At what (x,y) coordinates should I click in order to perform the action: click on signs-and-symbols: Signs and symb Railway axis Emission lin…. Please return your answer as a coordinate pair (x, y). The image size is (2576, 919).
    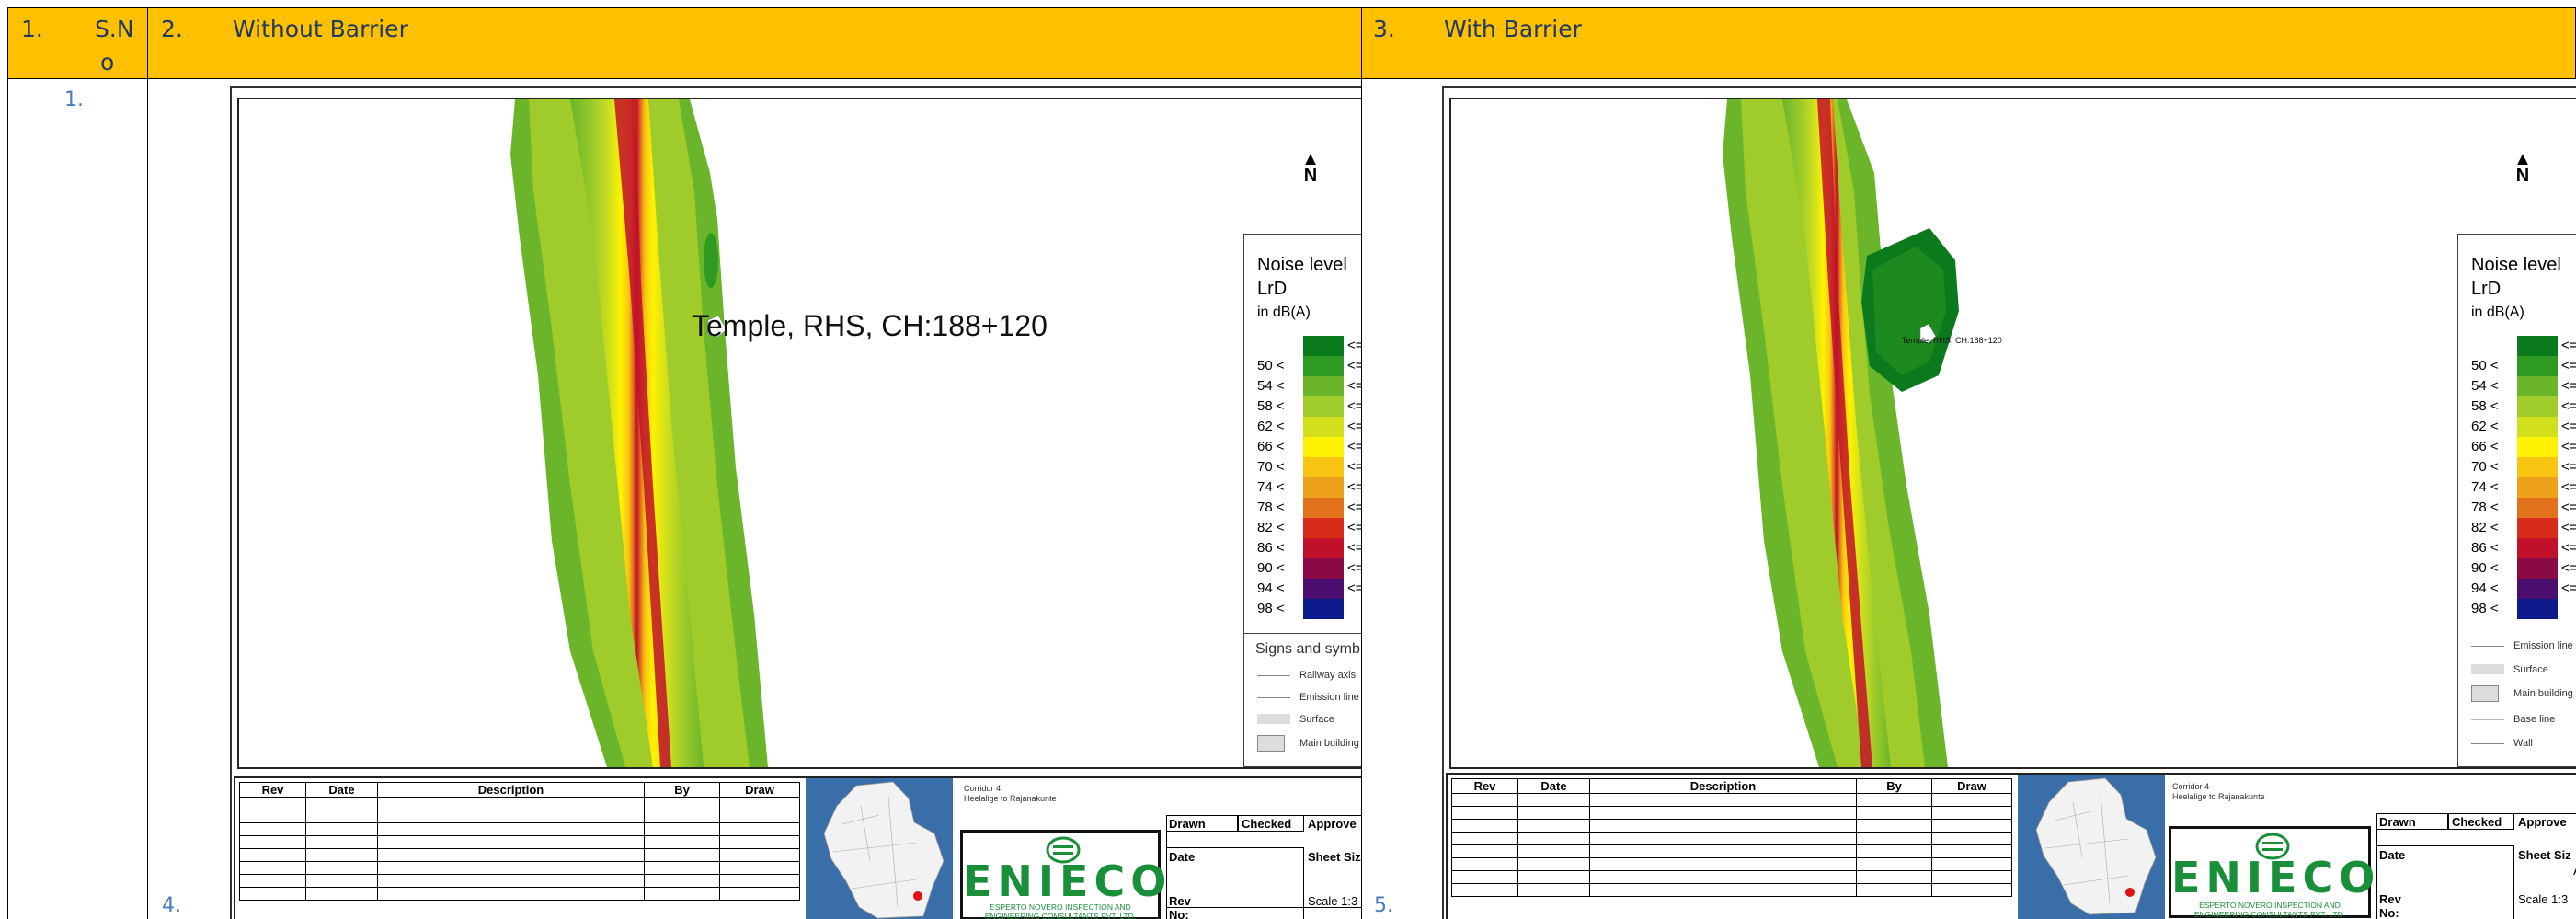
    Looking at the image, I should click on (1303, 700).